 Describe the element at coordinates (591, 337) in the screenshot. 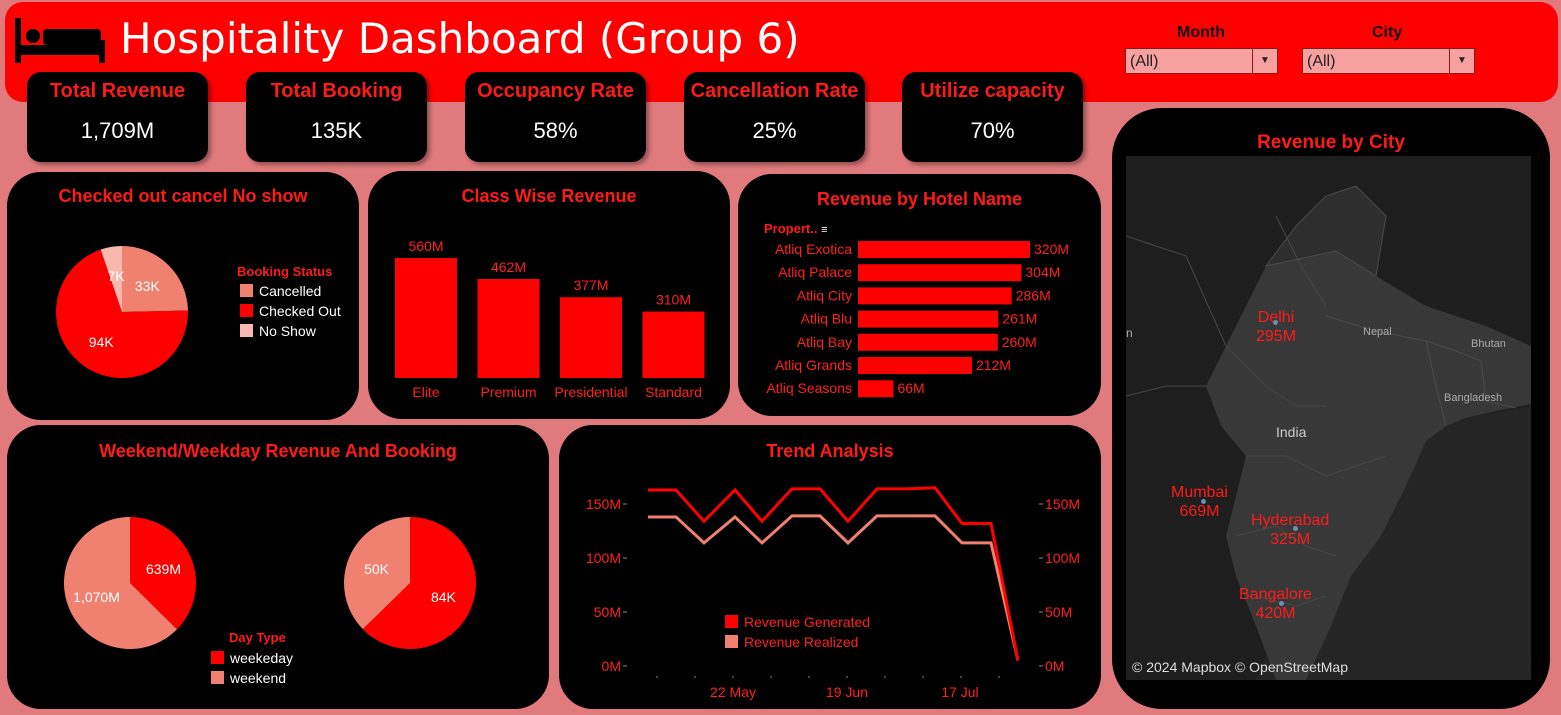

I see `bar-presidential` at that location.